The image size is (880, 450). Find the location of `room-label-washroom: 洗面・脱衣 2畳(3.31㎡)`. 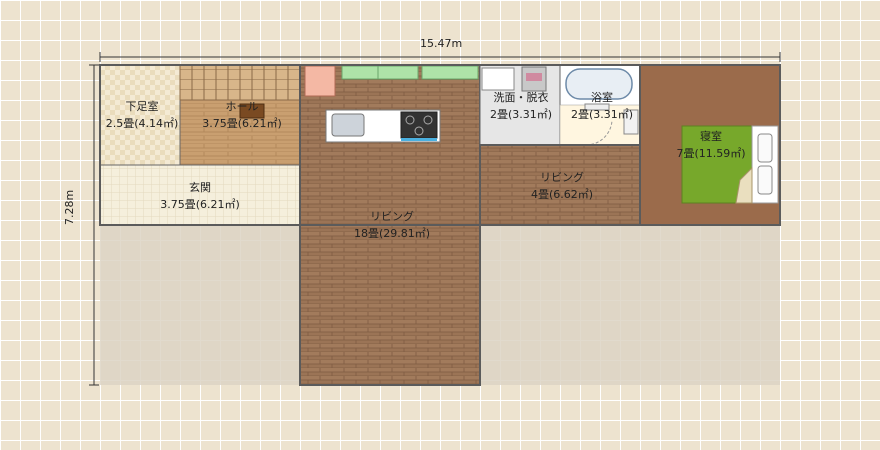

room-label-washroom: 洗面・脱衣 2畳(3.31㎡) is located at coordinates (521, 106).